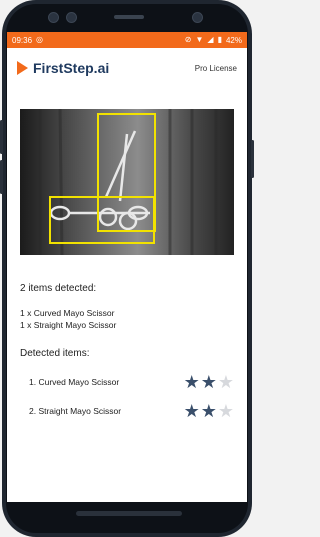 The image size is (320, 537). I want to click on volume-up-button, so click(1, 137).